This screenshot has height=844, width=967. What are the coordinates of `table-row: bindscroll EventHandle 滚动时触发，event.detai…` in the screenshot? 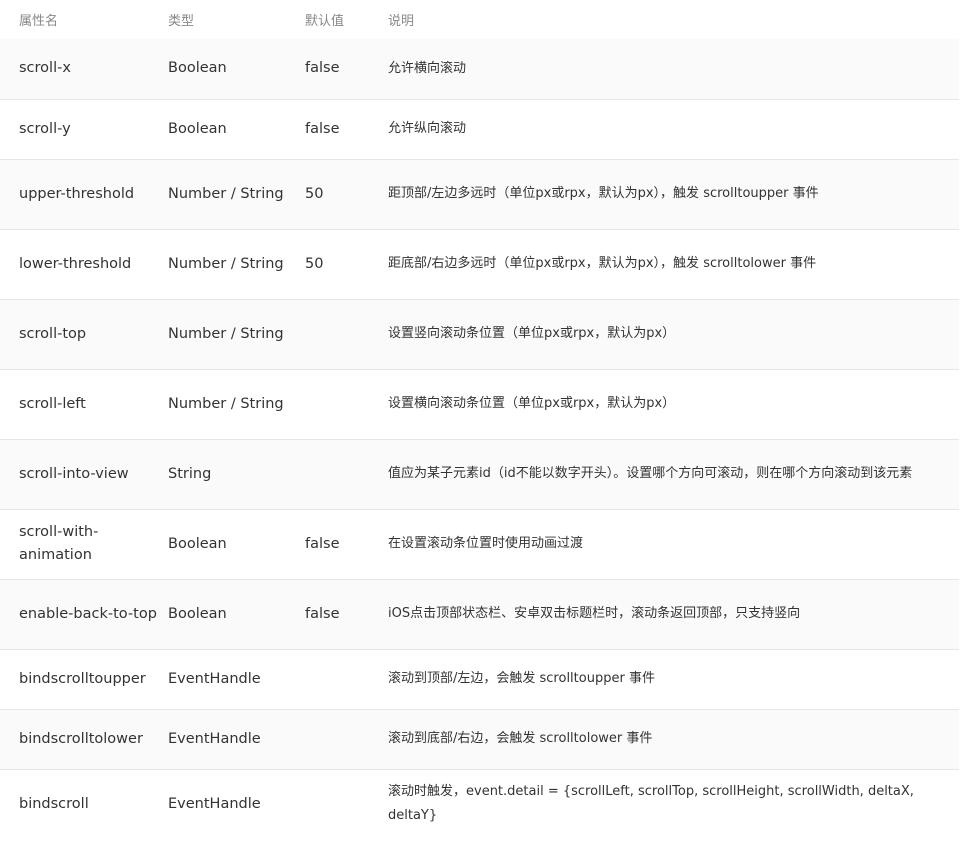 It's located at (479, 804).